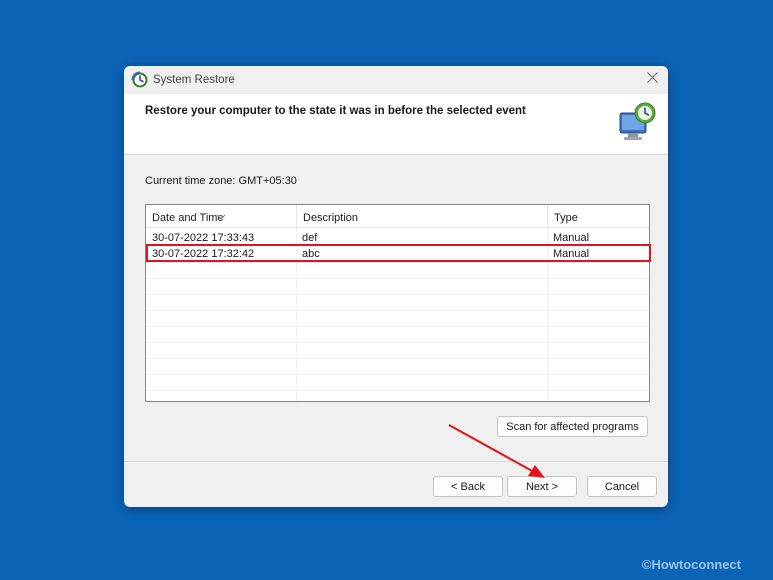 This screenshot has height=580, width=773. Describe the element at coordinates (203, 238) in the screenshot. I see `cell-date-time: 30-07-2022 17:33:43` at that location.